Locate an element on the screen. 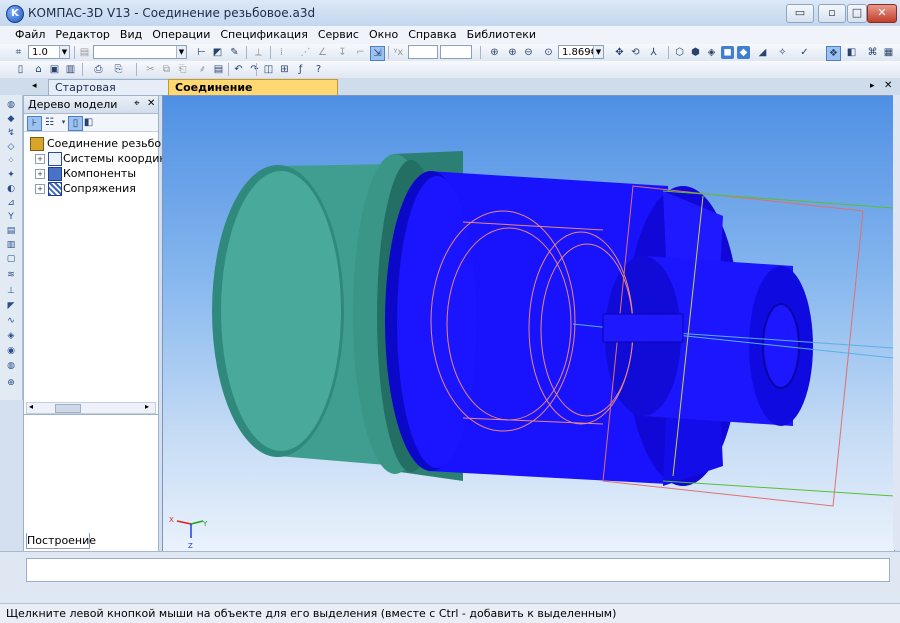  parts-icon: ▦ is located at coordinates (888, 52).